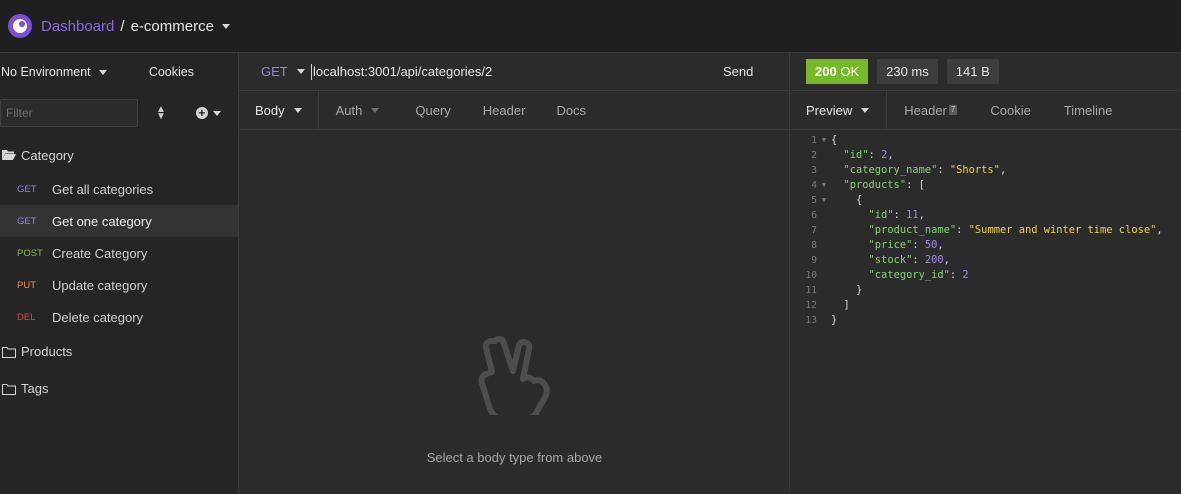 The image size is (1181, 494). I want to click on insomnia-logo-icon, so click(20, 26).